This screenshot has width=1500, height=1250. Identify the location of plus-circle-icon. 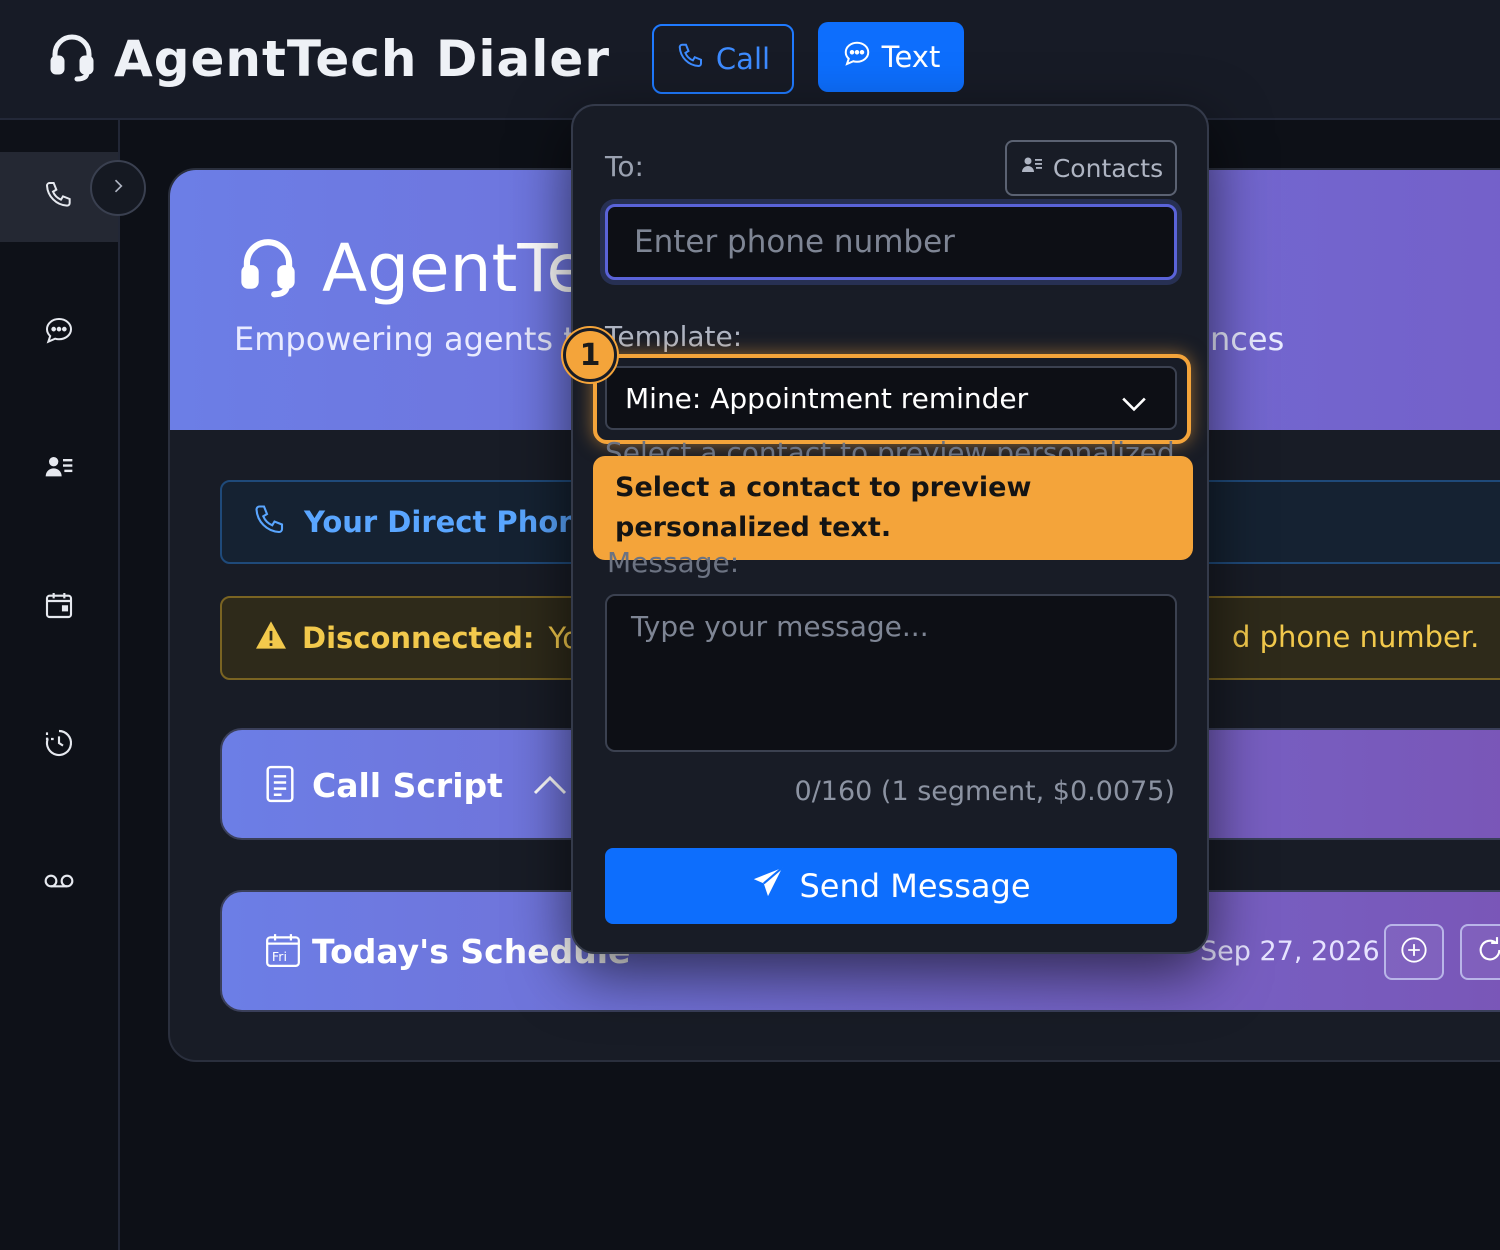
(1414, 952).